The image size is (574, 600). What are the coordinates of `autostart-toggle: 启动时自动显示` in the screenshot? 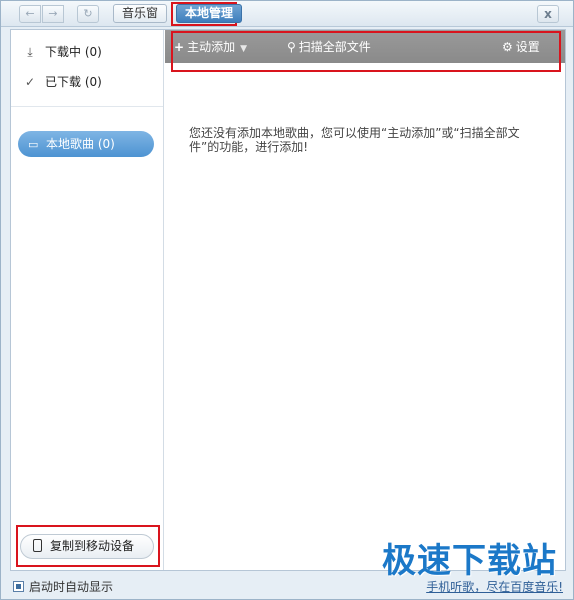 It's located at (63, 587).